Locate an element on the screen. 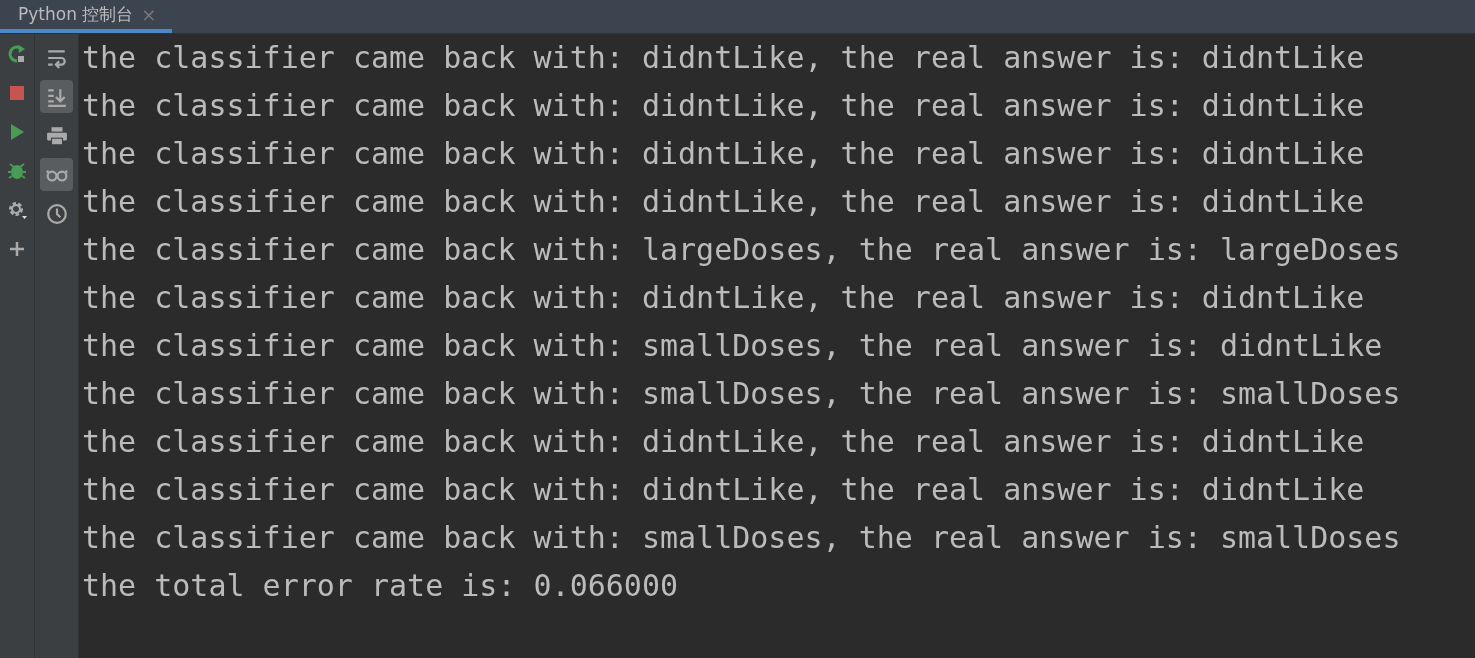  console-output-line: the classifier came back with: smallDoses, the real answer is: didntLike is located at coordinates (733, 346).